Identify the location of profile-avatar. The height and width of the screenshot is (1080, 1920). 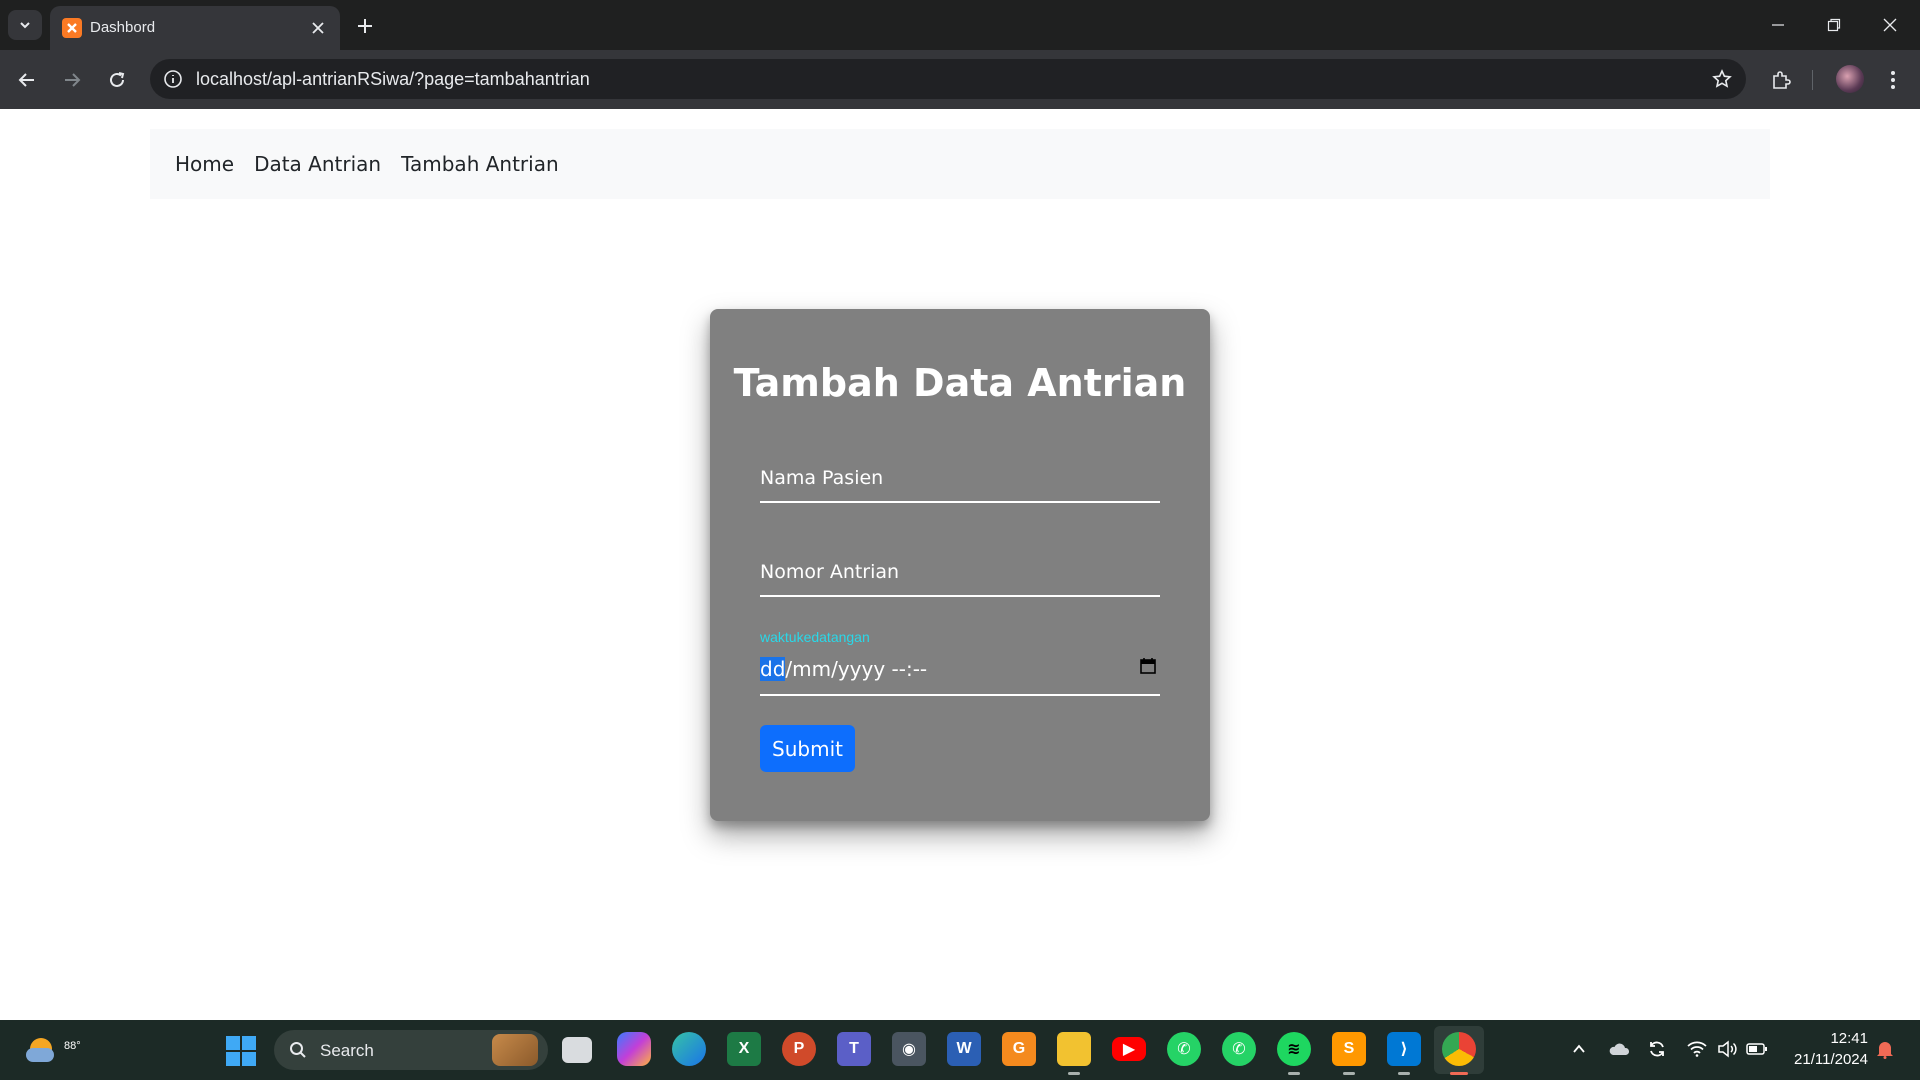
(1850, 79).